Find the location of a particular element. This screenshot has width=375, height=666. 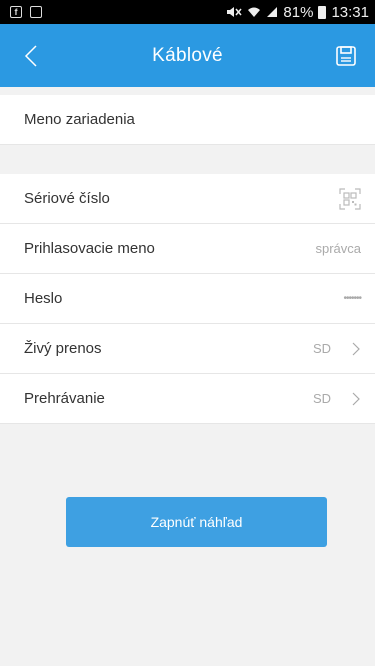

live-stream-value-group: SD is located at coordinates (337, 348).